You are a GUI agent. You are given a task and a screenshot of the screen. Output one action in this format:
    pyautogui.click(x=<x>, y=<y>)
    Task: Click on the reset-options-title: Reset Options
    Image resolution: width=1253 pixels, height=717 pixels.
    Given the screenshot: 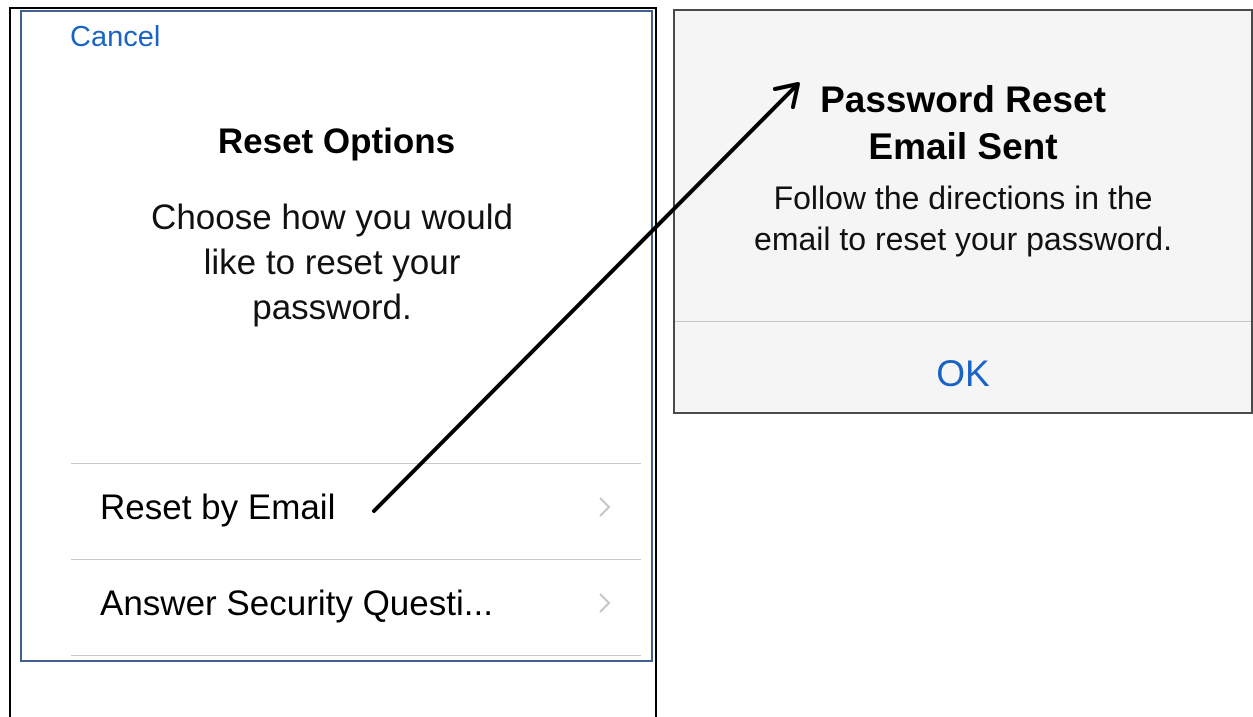 What is the action you would take?
    pyautogui.click(x=336, y=141)
    